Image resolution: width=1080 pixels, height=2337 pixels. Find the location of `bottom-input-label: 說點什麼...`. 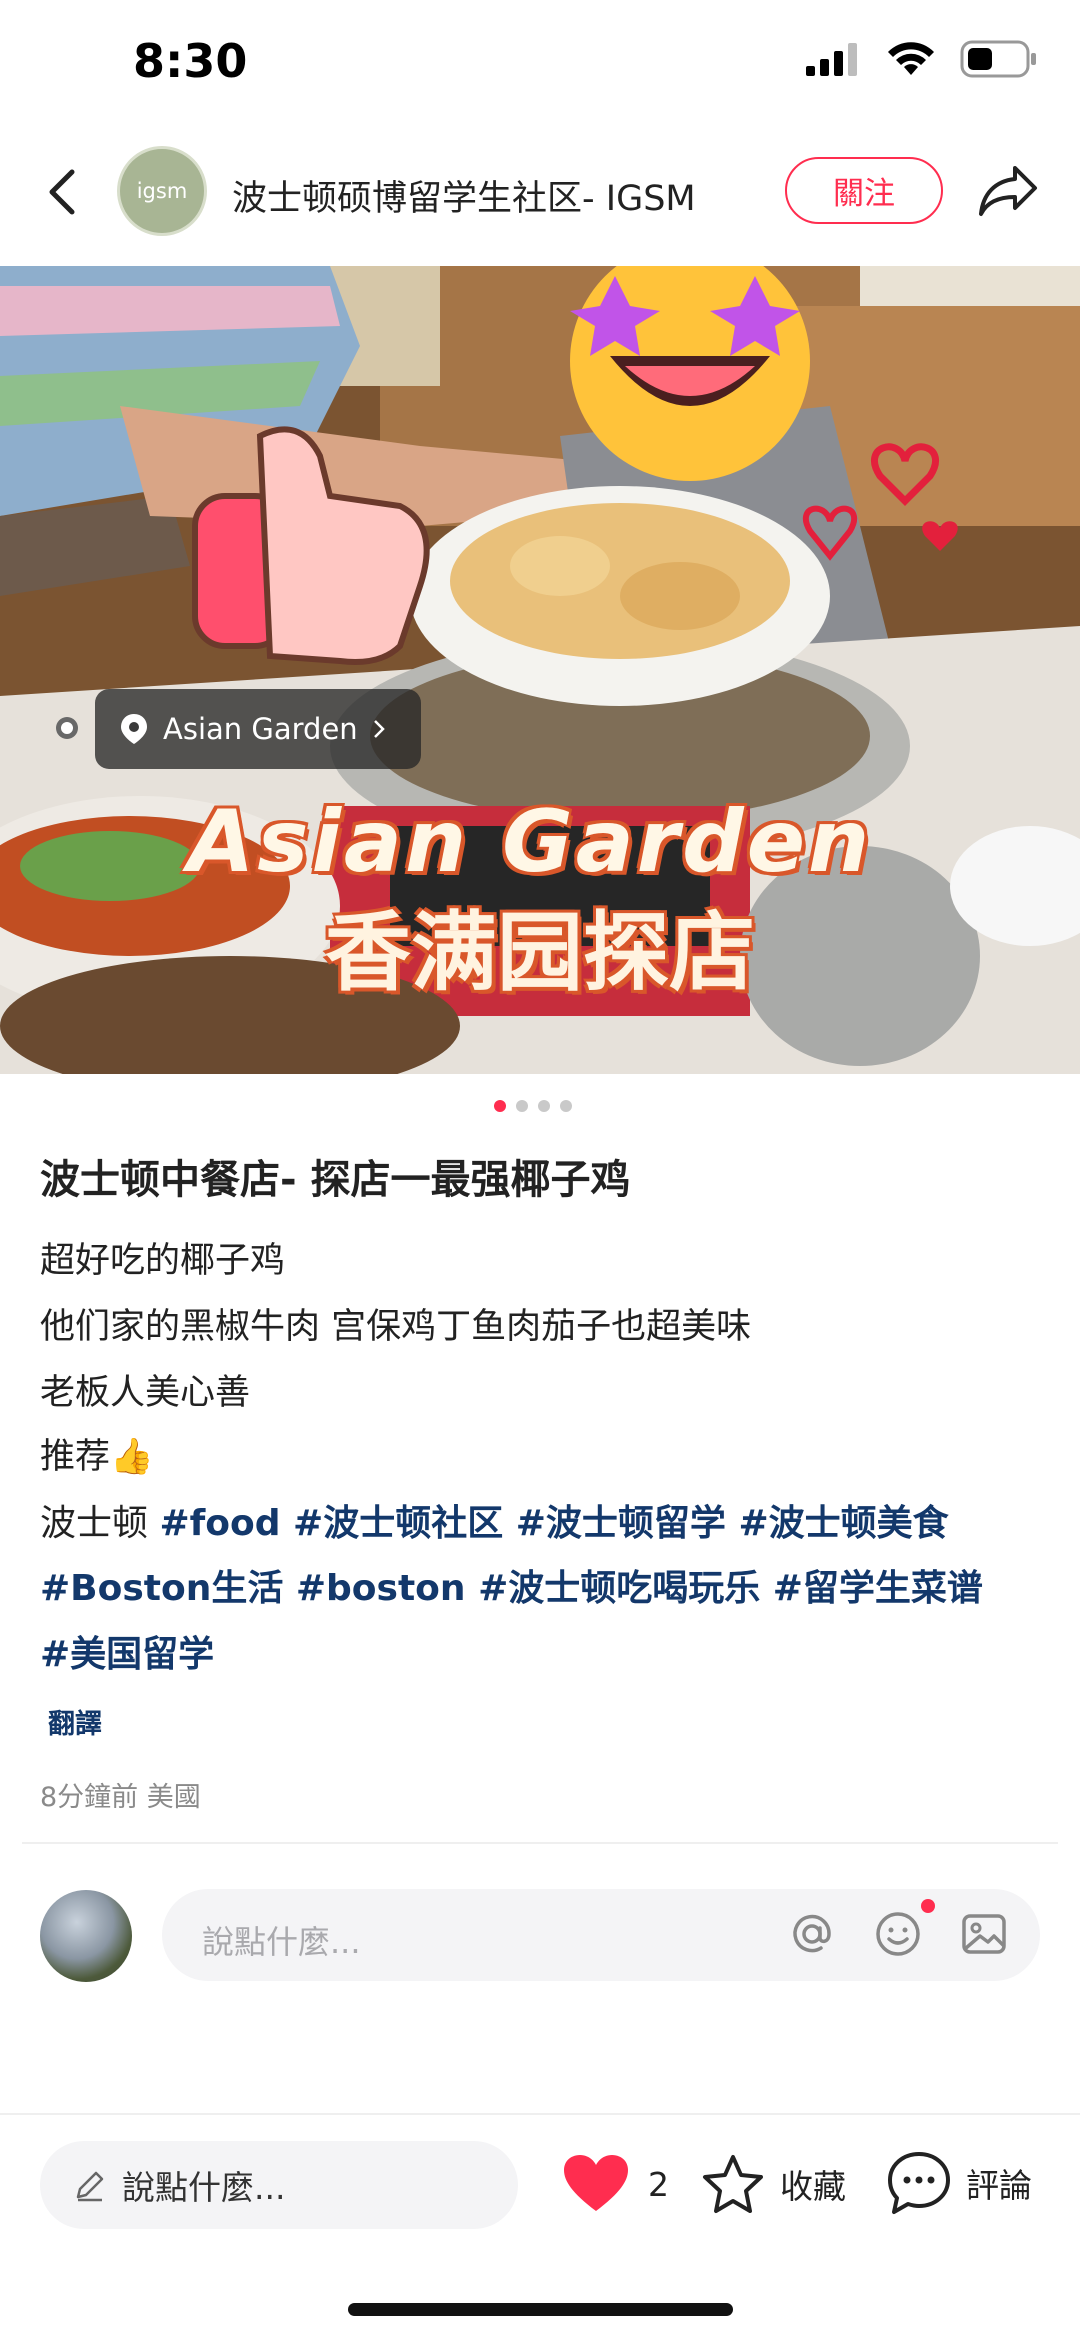

bottom-input-label: 說點什麼... is located at coordinates (204, 2187).